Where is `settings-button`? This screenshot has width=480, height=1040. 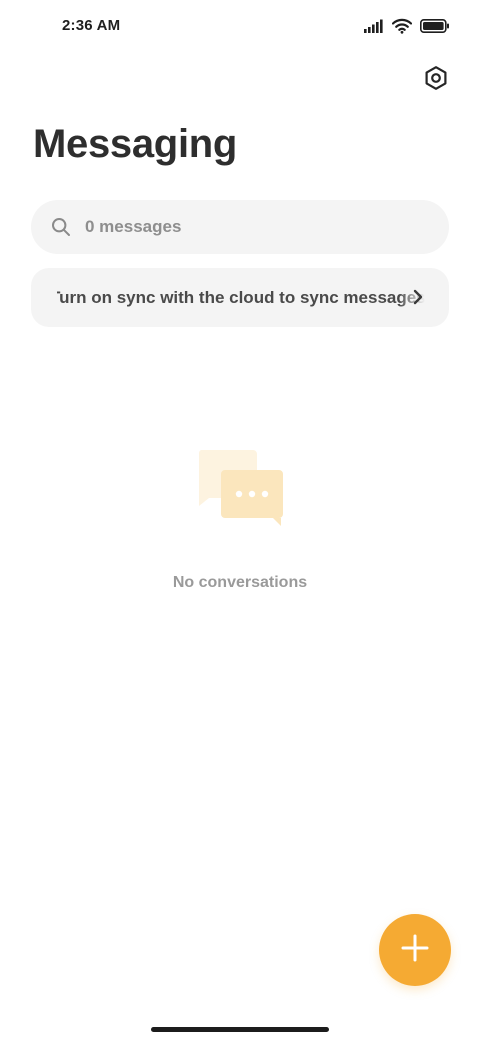
settings-button is located at coordinates (436, 80).